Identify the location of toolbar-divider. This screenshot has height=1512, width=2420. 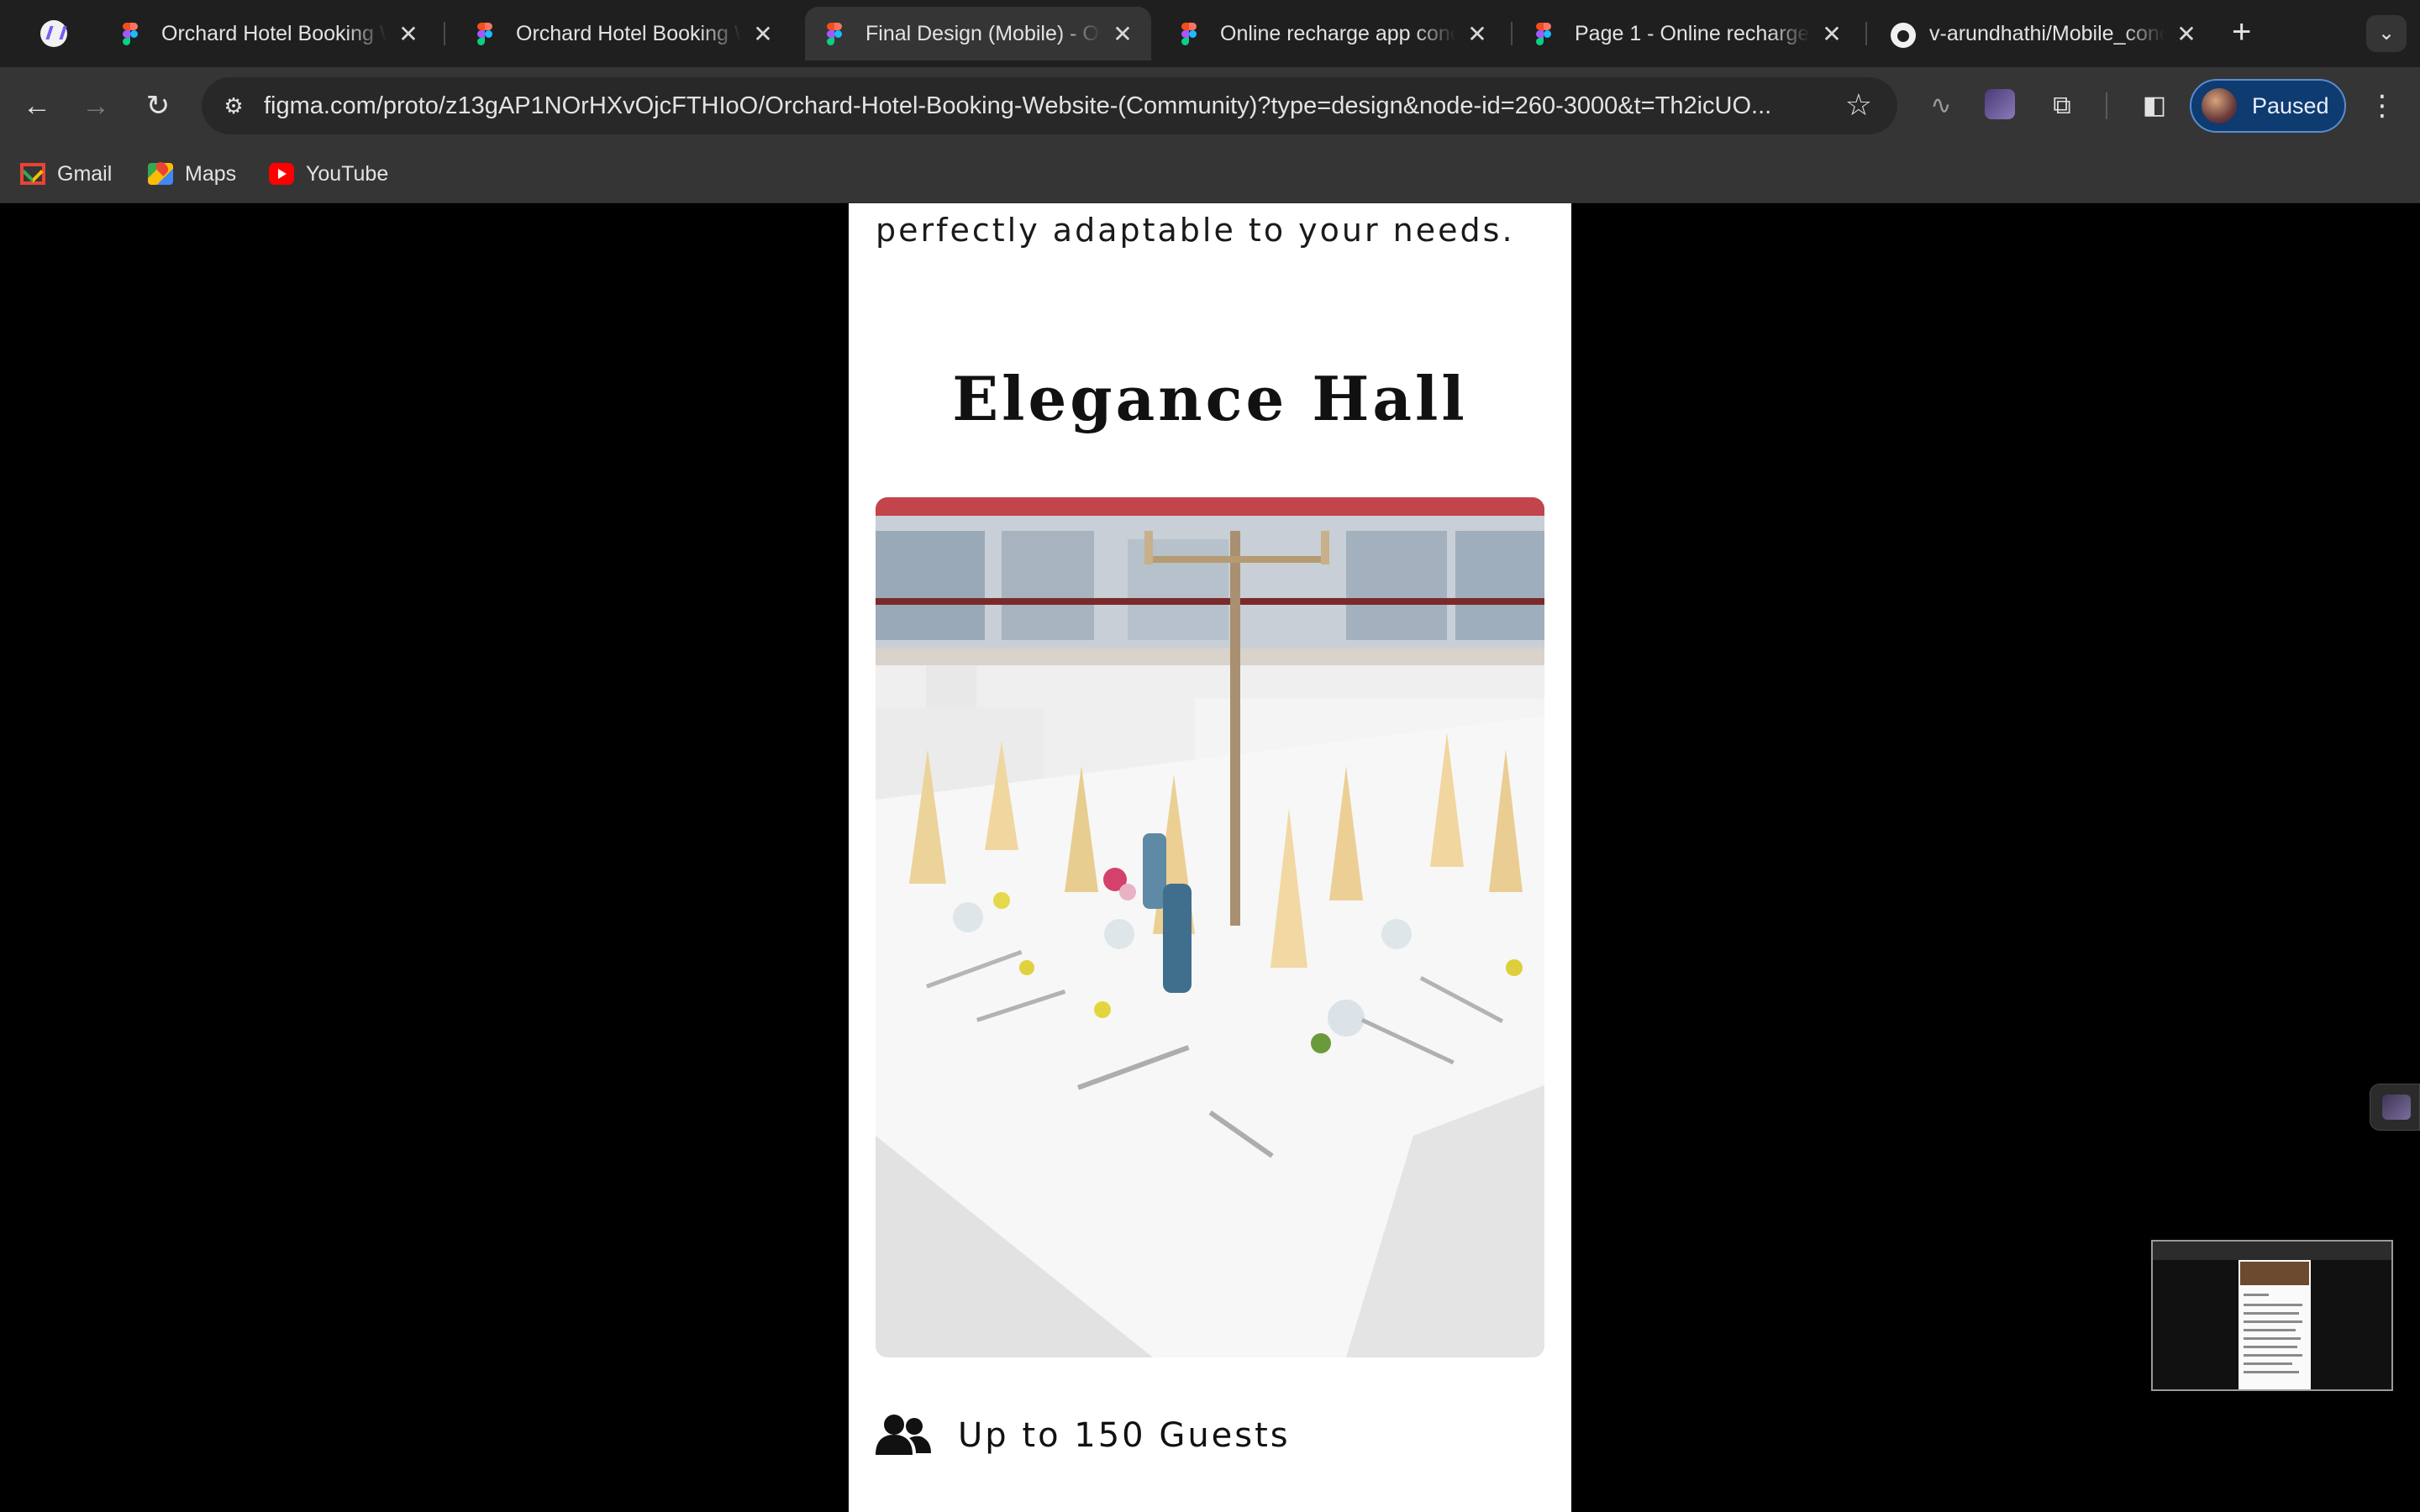
(2106, 105).